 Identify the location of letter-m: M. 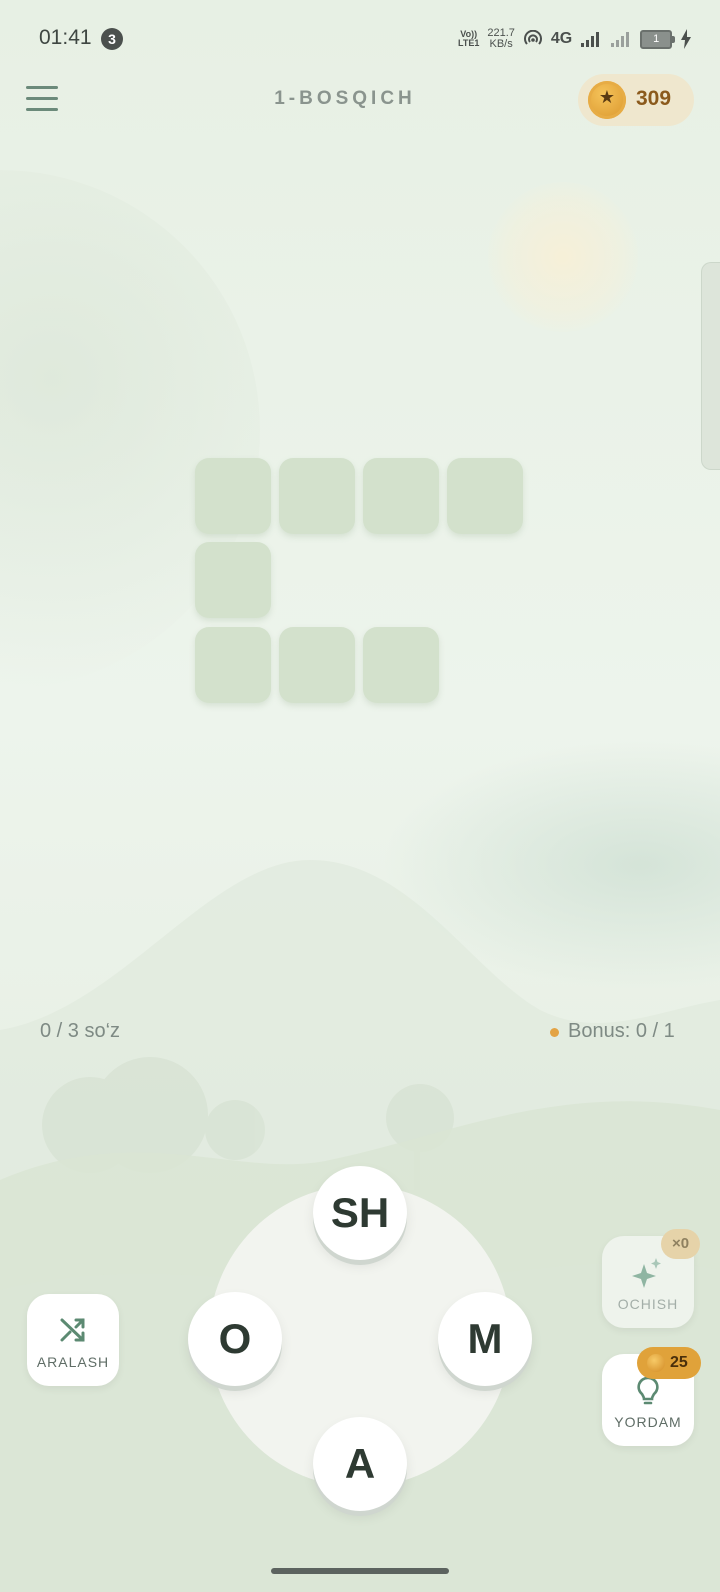
(485, 1339).